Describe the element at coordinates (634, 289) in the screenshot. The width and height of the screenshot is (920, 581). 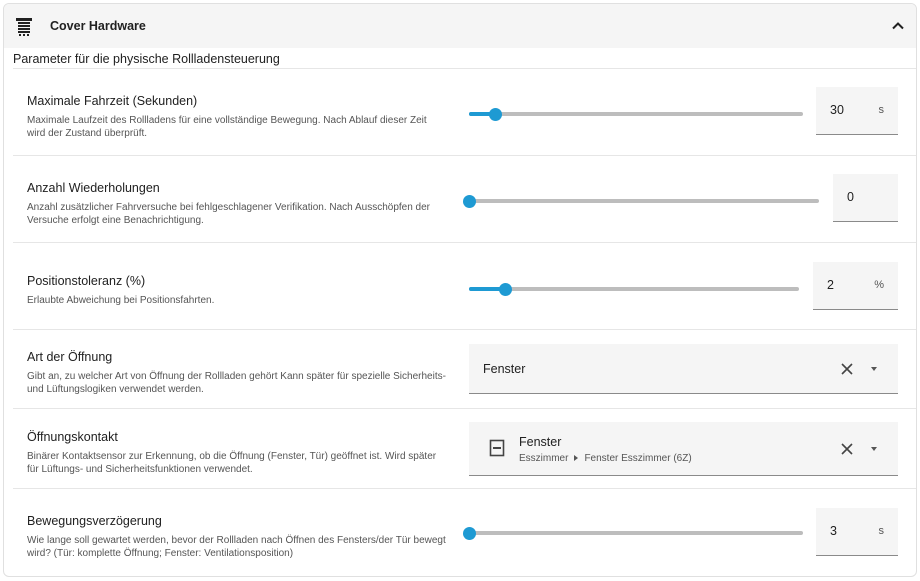
I see `tolerance-slider` at that location.